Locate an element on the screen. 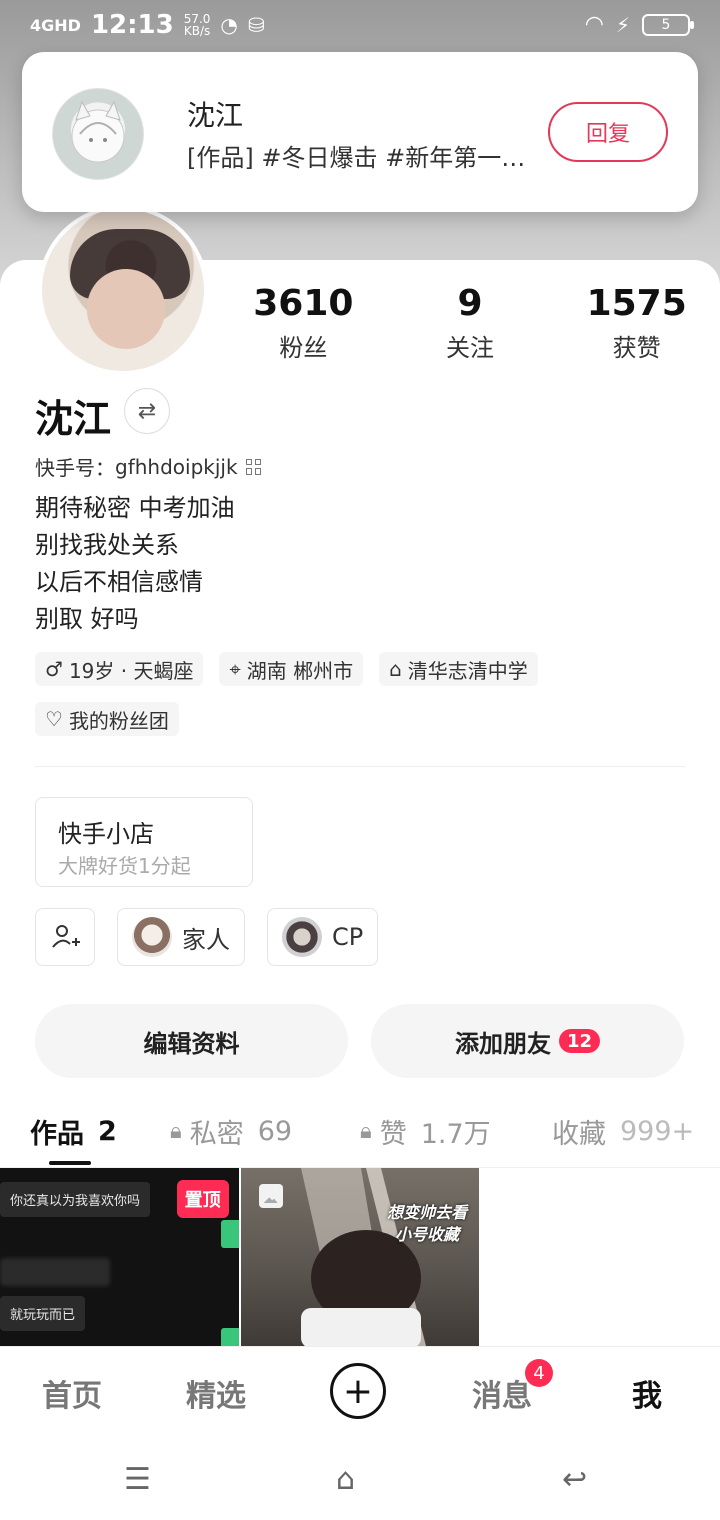 This screenshot has height=1520, width=720. active-tab-indicator is located at coordinates (70, 1163).